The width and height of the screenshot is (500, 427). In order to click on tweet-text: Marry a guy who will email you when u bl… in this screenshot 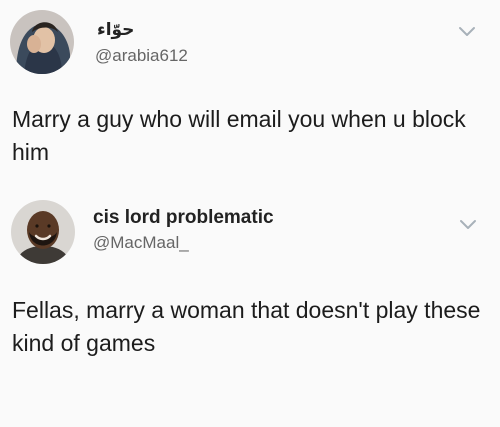, I will do `click(239, 135)`.